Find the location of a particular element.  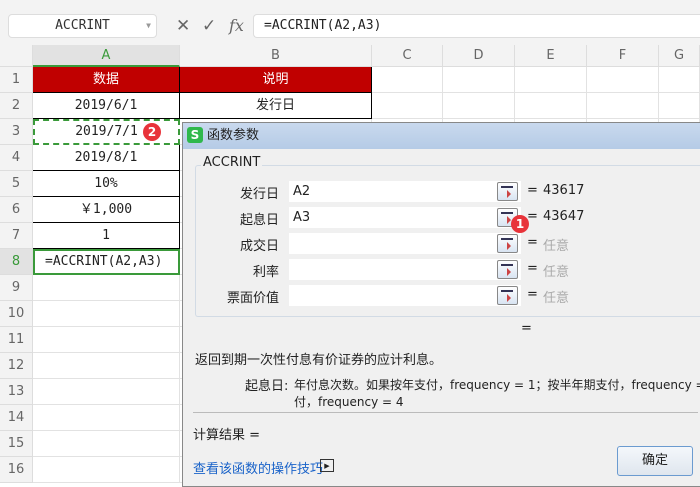

cell-G2 is located at coordinates (679, 106).